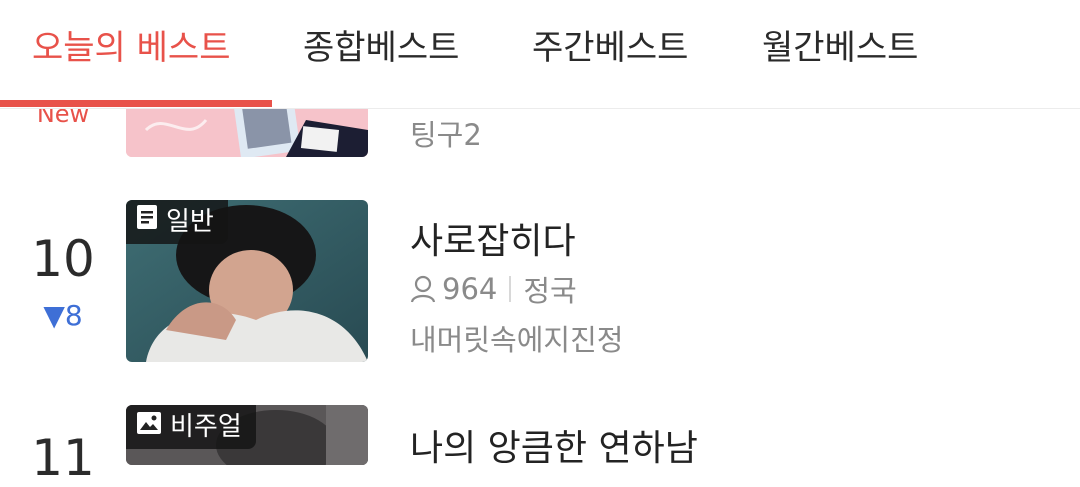 The height and width of the screenshot is (487, 1080). I want to click on work-title: 사로잡히다, so click(493, 238).